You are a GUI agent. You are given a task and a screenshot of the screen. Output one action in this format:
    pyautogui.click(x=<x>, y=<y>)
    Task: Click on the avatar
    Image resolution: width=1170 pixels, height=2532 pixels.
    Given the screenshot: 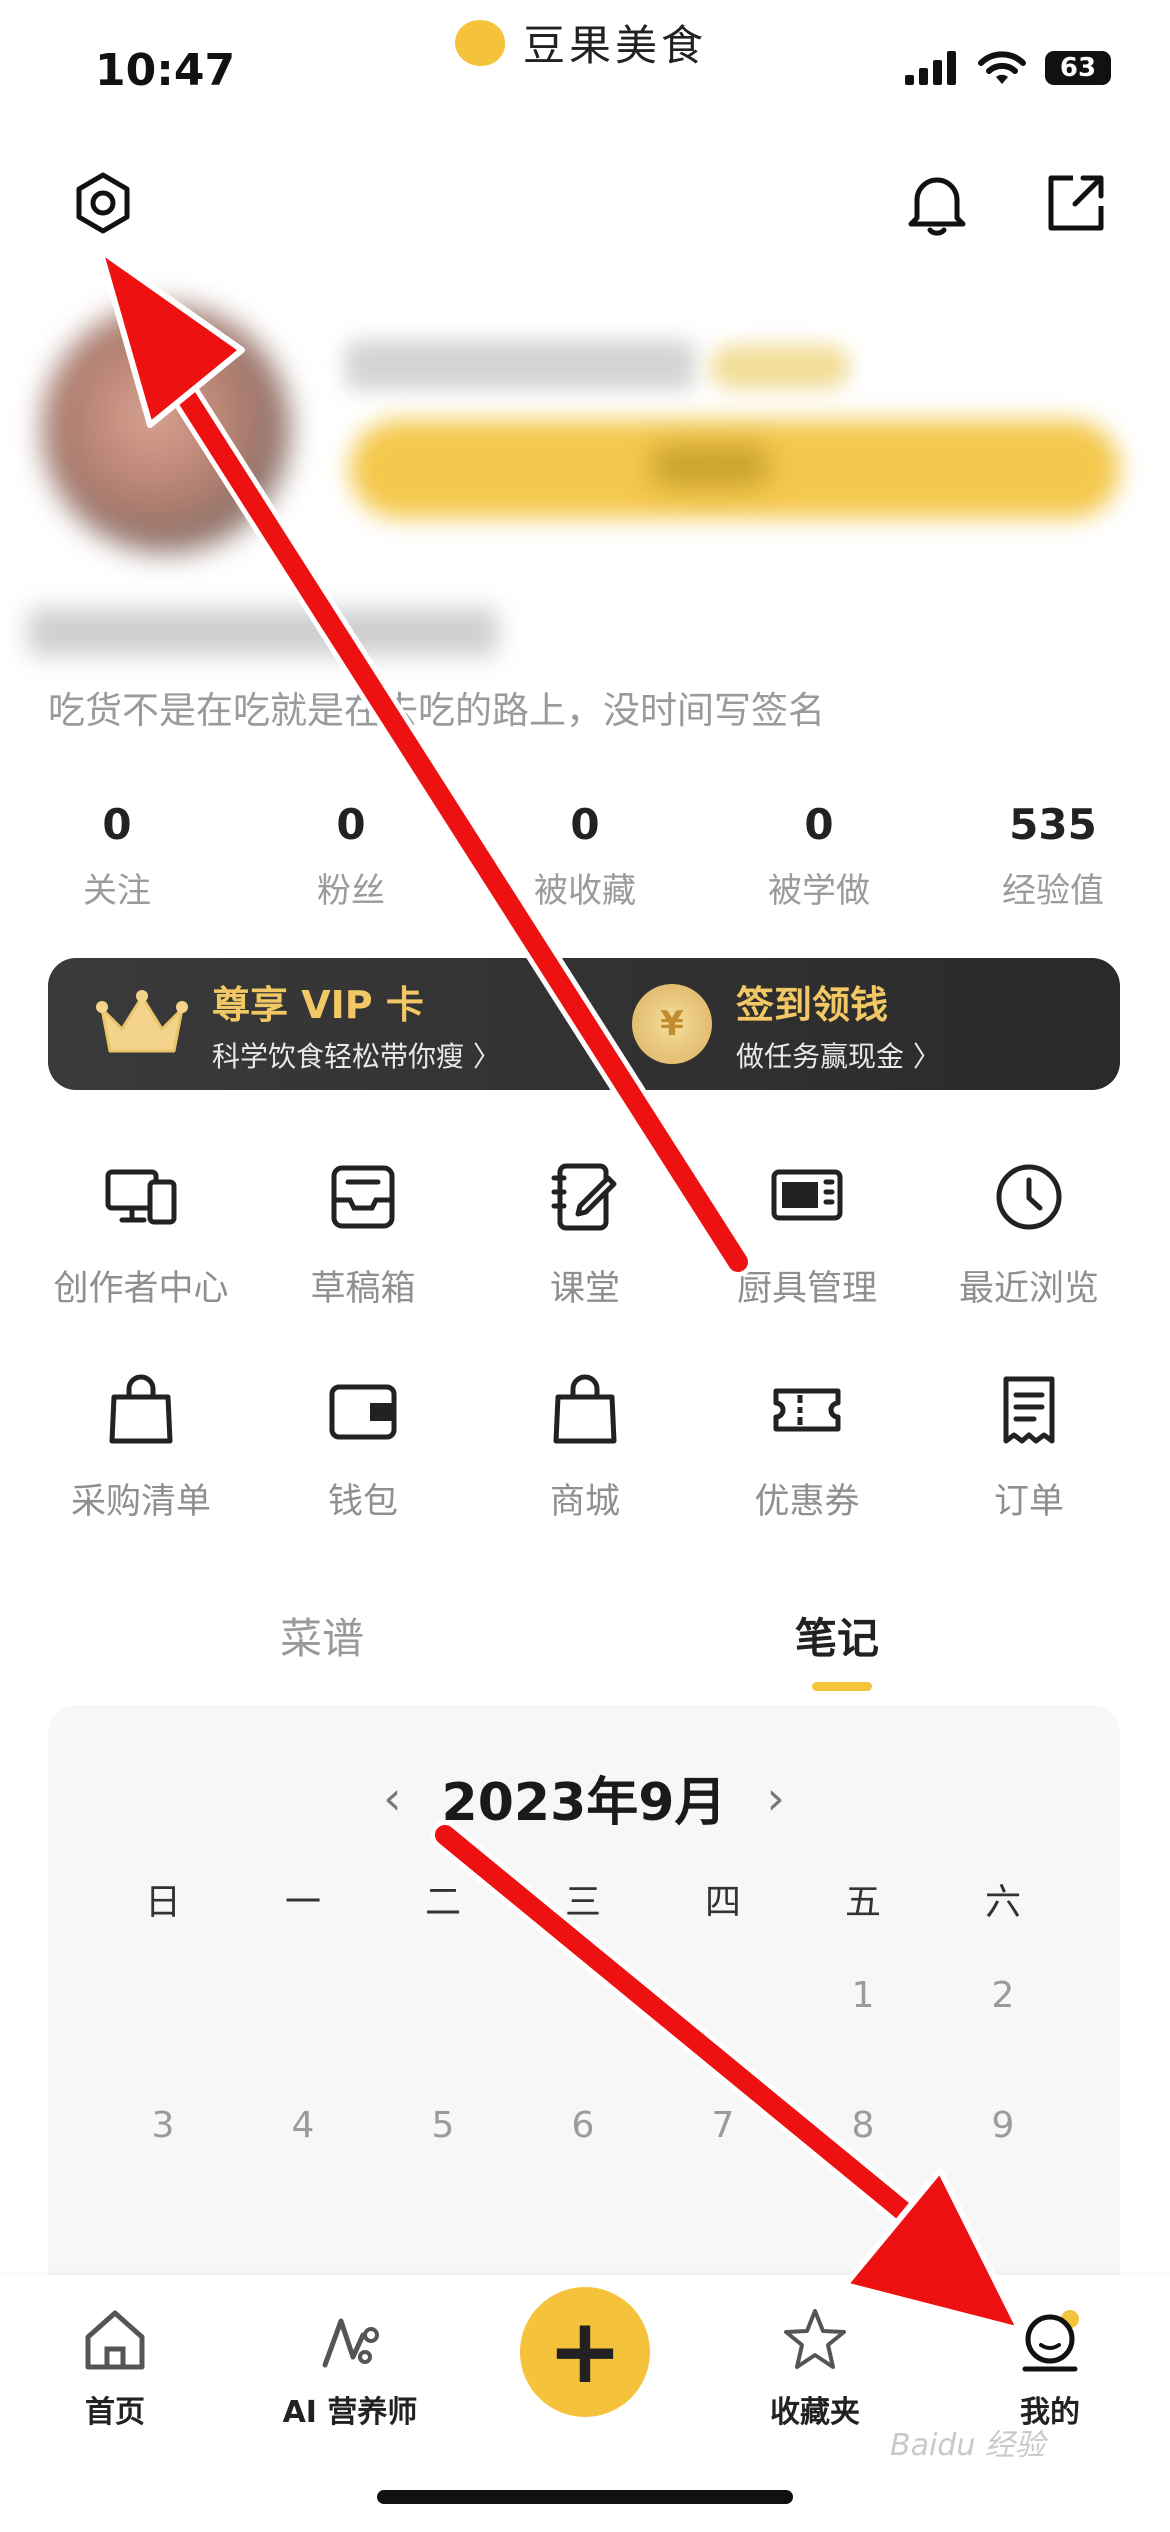 What is the action you would take?
    pyautogui.click(x=166, y=429)
    